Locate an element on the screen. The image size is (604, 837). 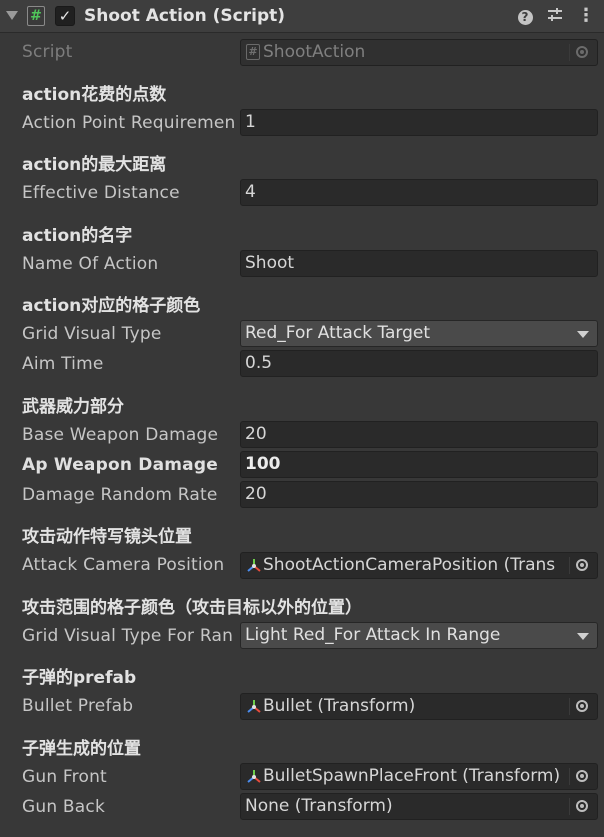
field-value: None (Transform) is located at coordinates (319, 806).